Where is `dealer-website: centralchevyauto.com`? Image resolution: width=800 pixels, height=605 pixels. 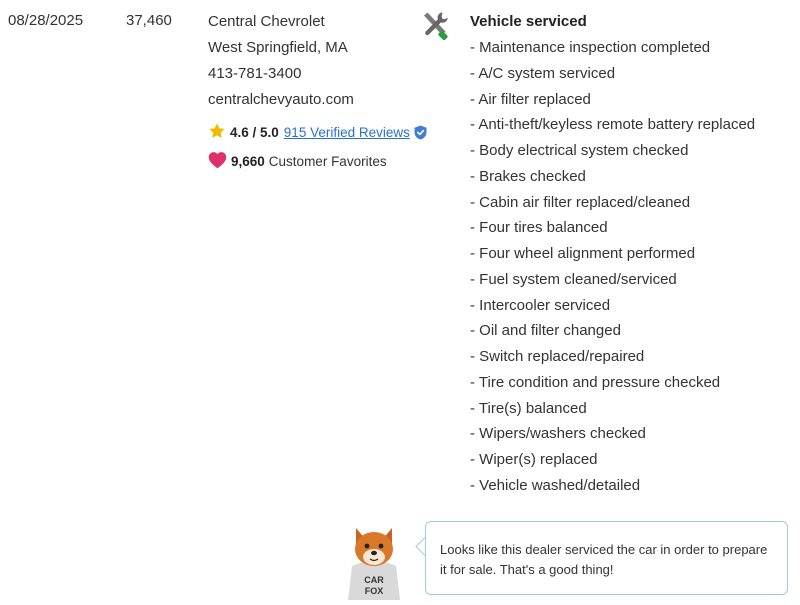
dealer-website: centralchevyauto.com is located at coordinates (281, 99).